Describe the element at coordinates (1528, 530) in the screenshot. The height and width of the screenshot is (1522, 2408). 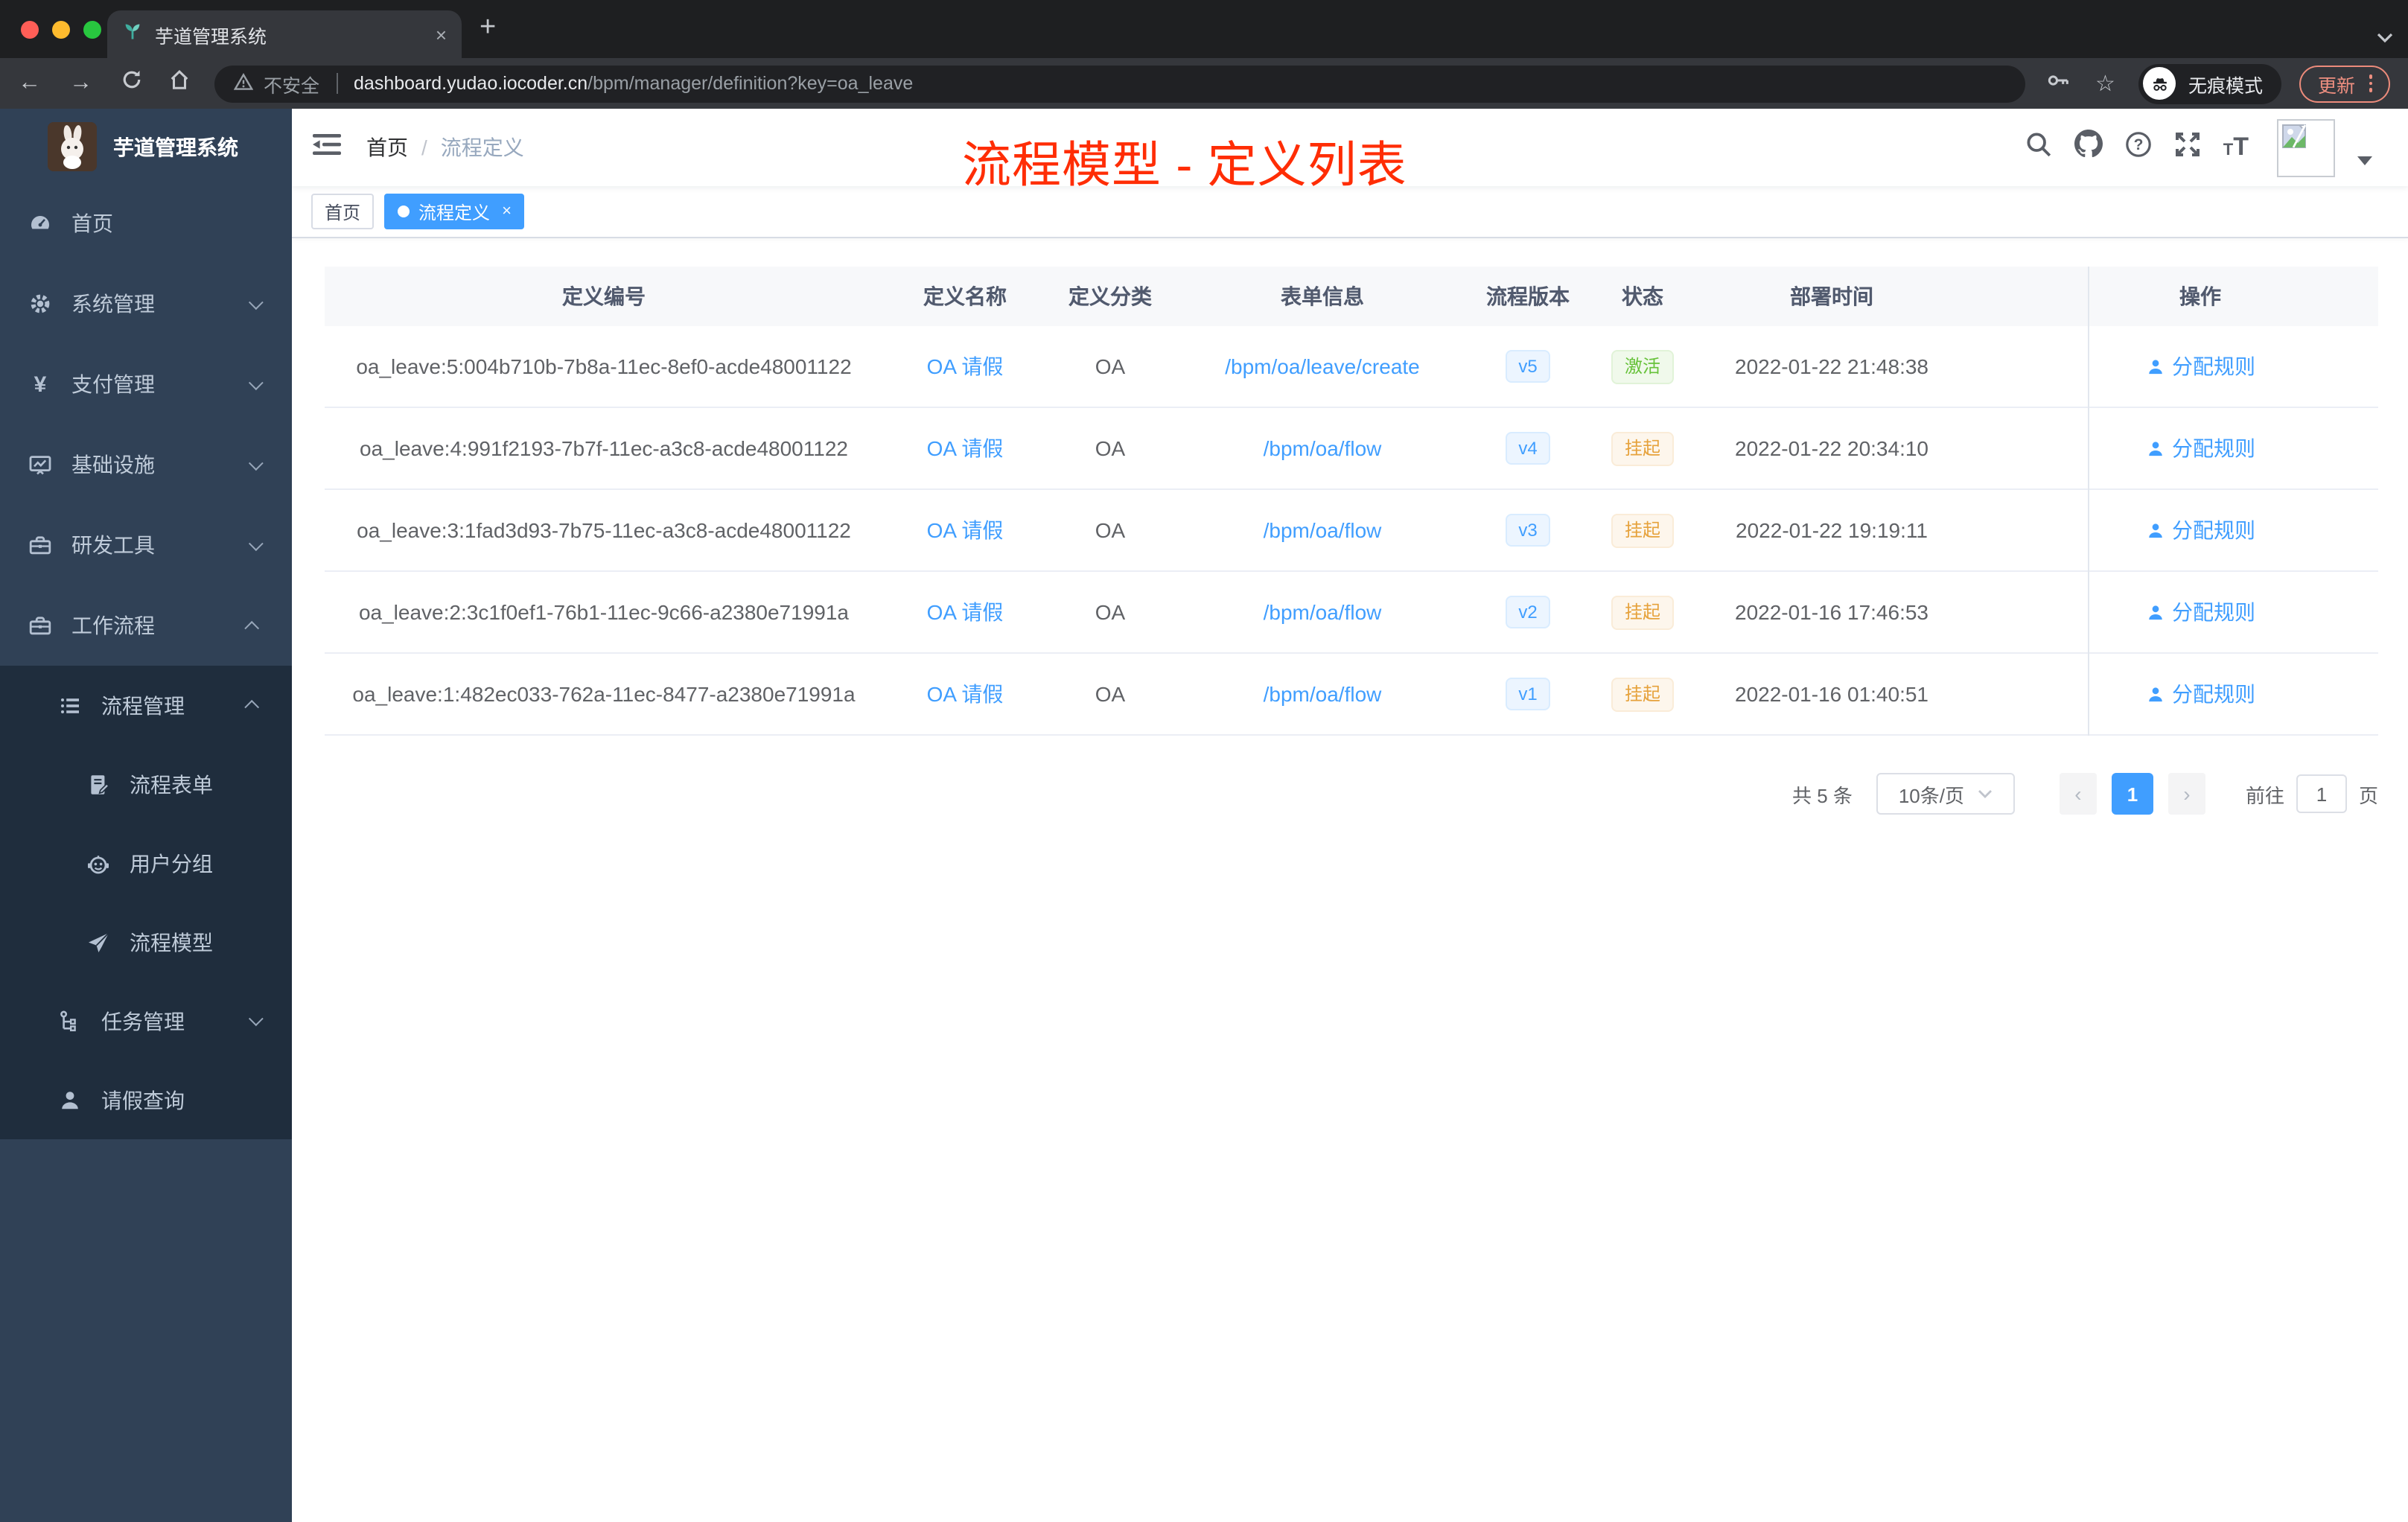
I see `version-badge: v3` at that location.